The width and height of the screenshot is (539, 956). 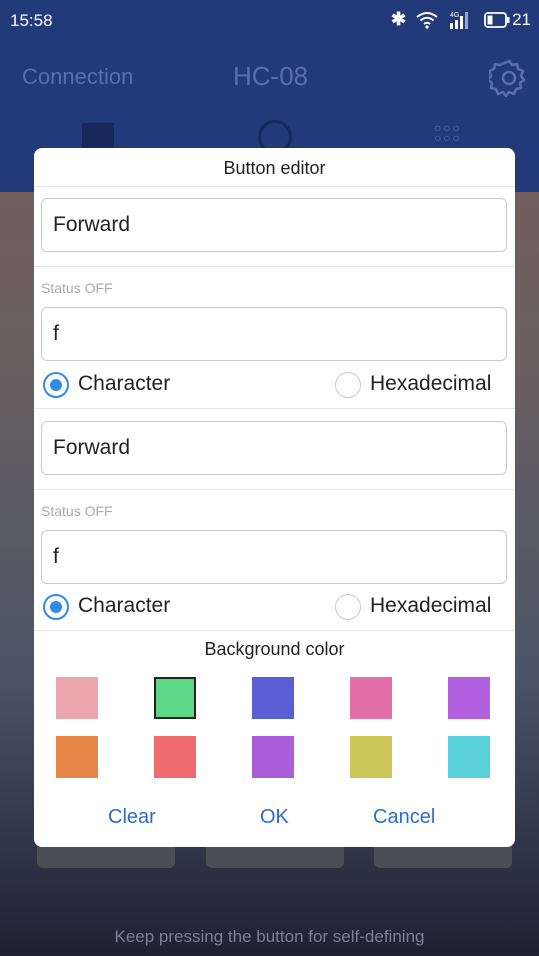 I want to click on background-color-title: Background color, so click(x=274, y=649).